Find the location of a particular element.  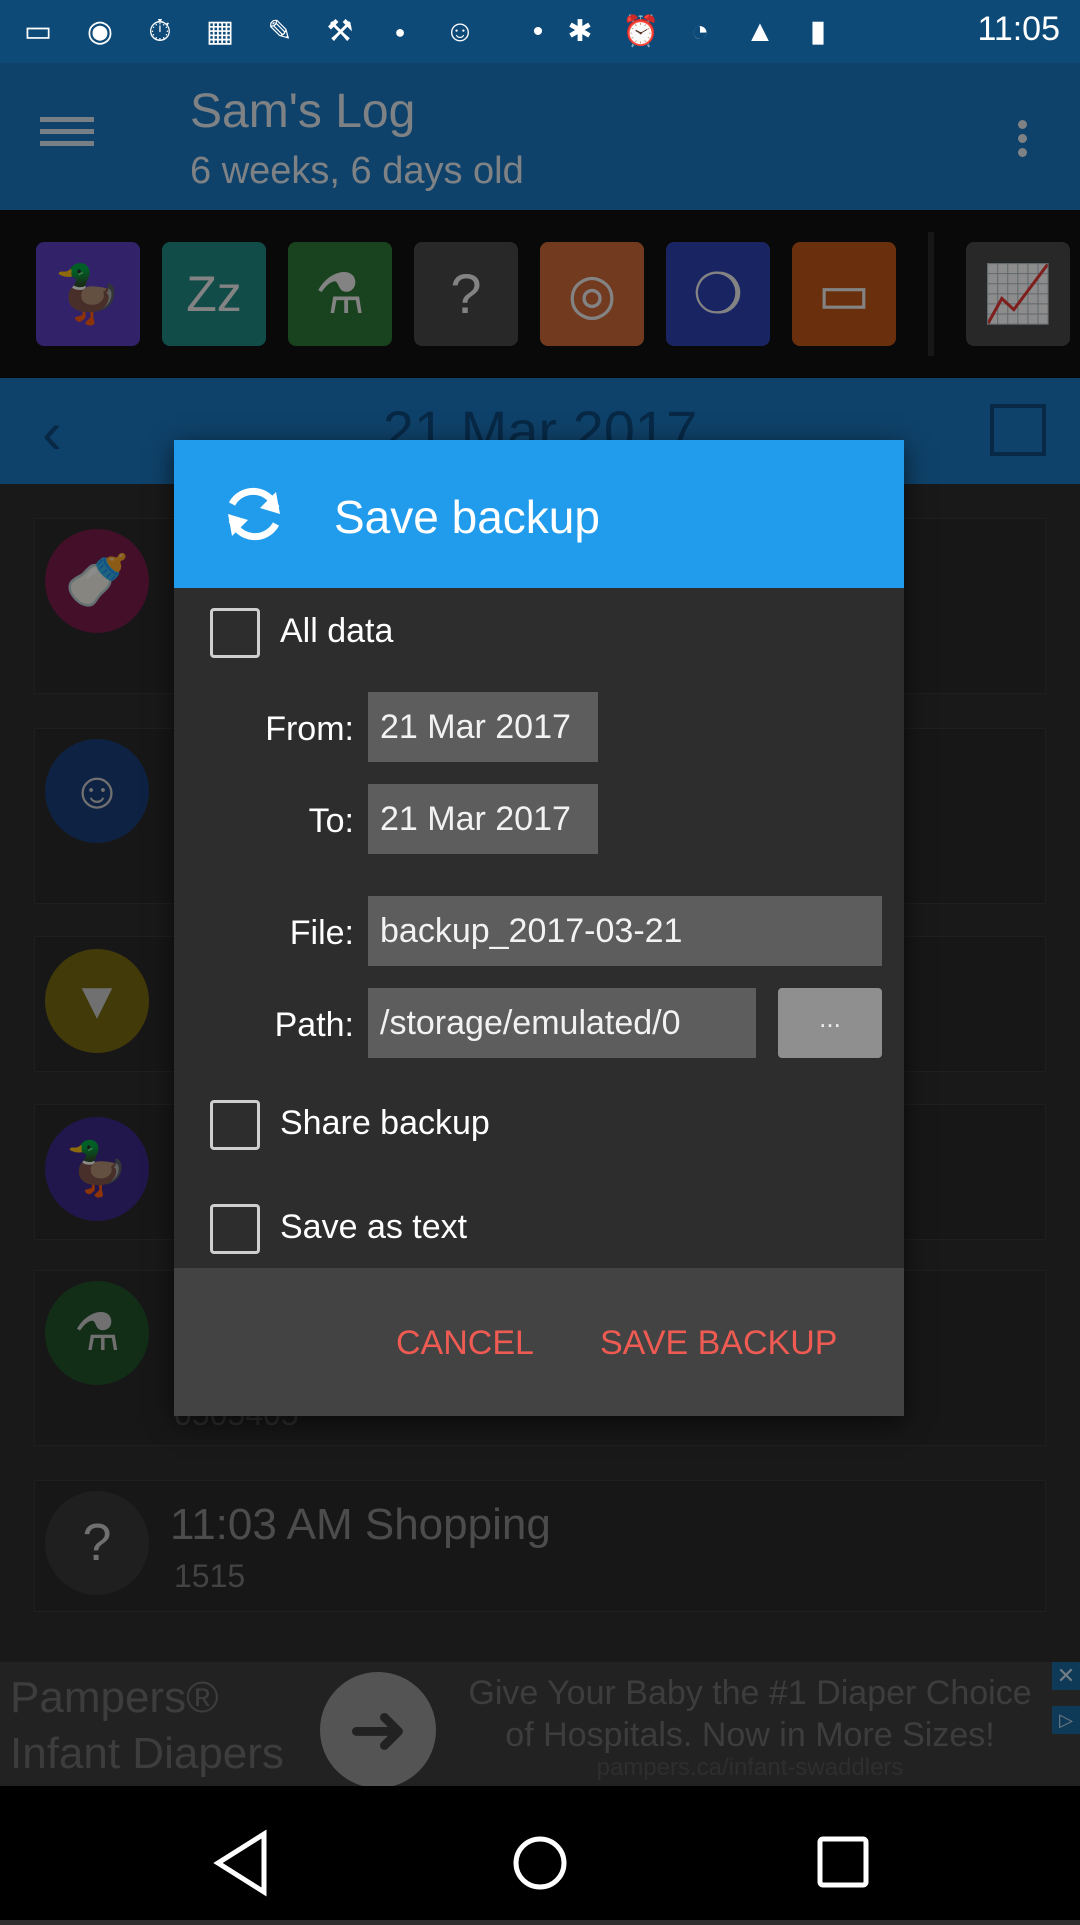

wifi-icon: ◔ is located at coordinates (700, 31).